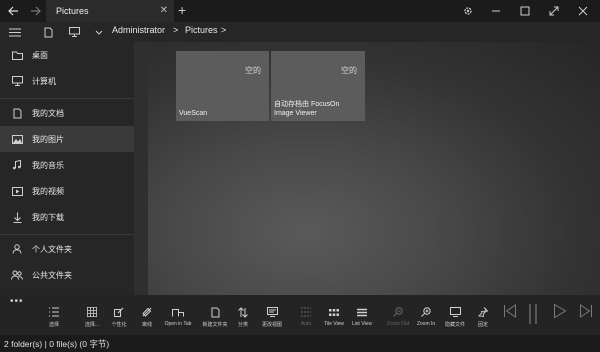  What do you see at coordinates (17, 165) in the screenshot?
I see `music-icon` at bounding box center [17, 165].